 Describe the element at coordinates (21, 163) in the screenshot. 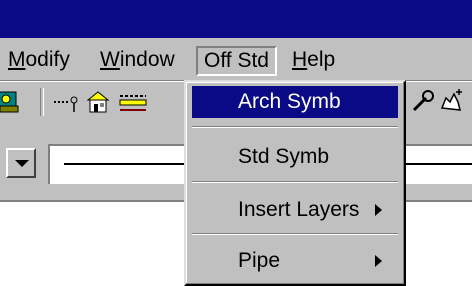

I see `layer-dropdown-button` at that location.